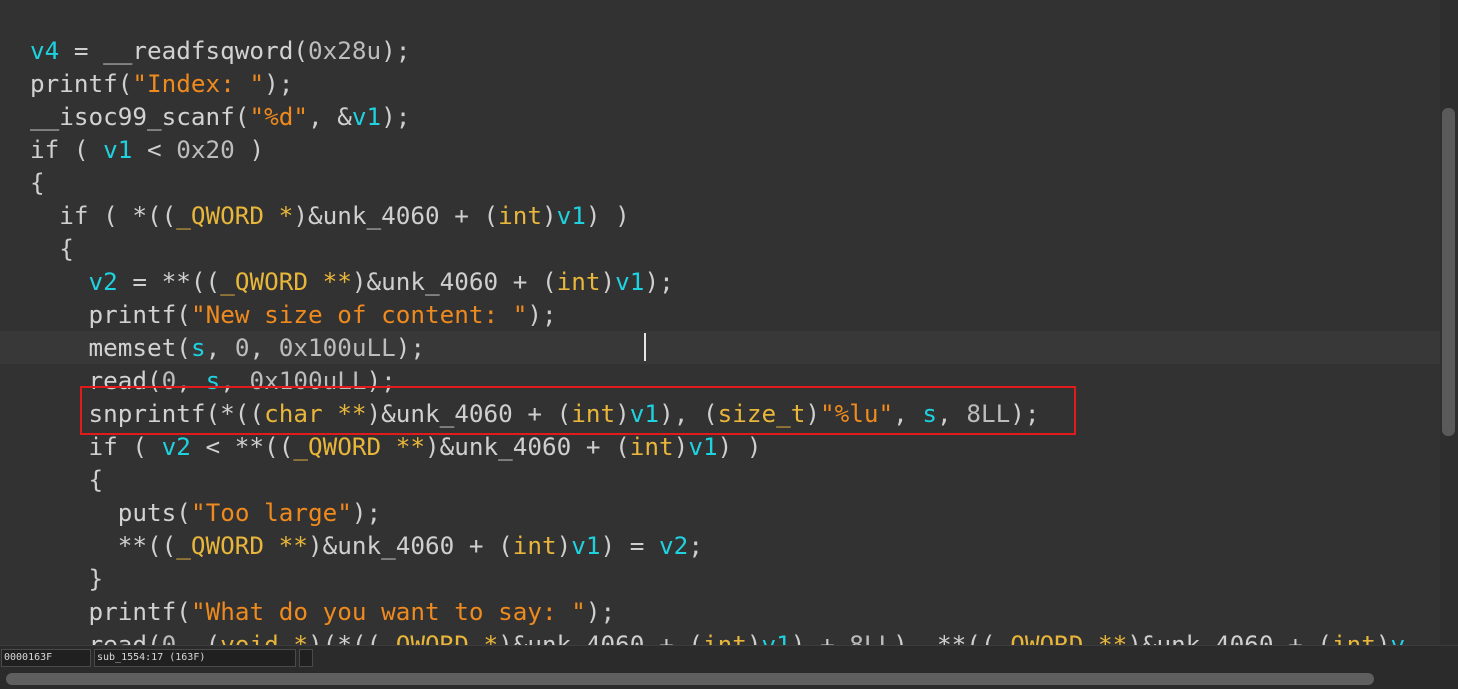  I want to click on code-token-fn: read, so click(118, 380).